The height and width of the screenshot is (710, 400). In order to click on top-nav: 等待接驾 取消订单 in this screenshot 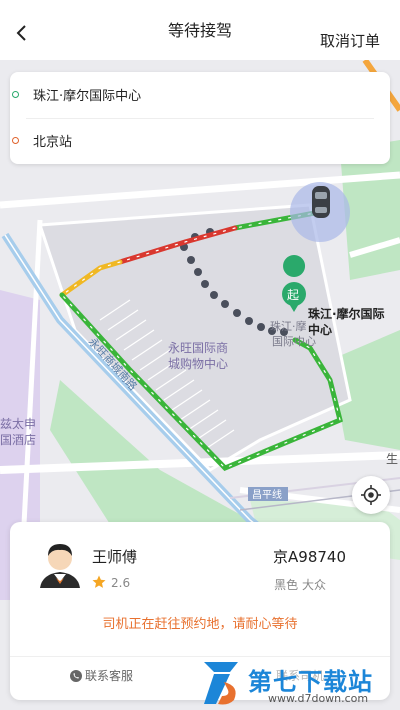, I will do `click(200, 30)`.